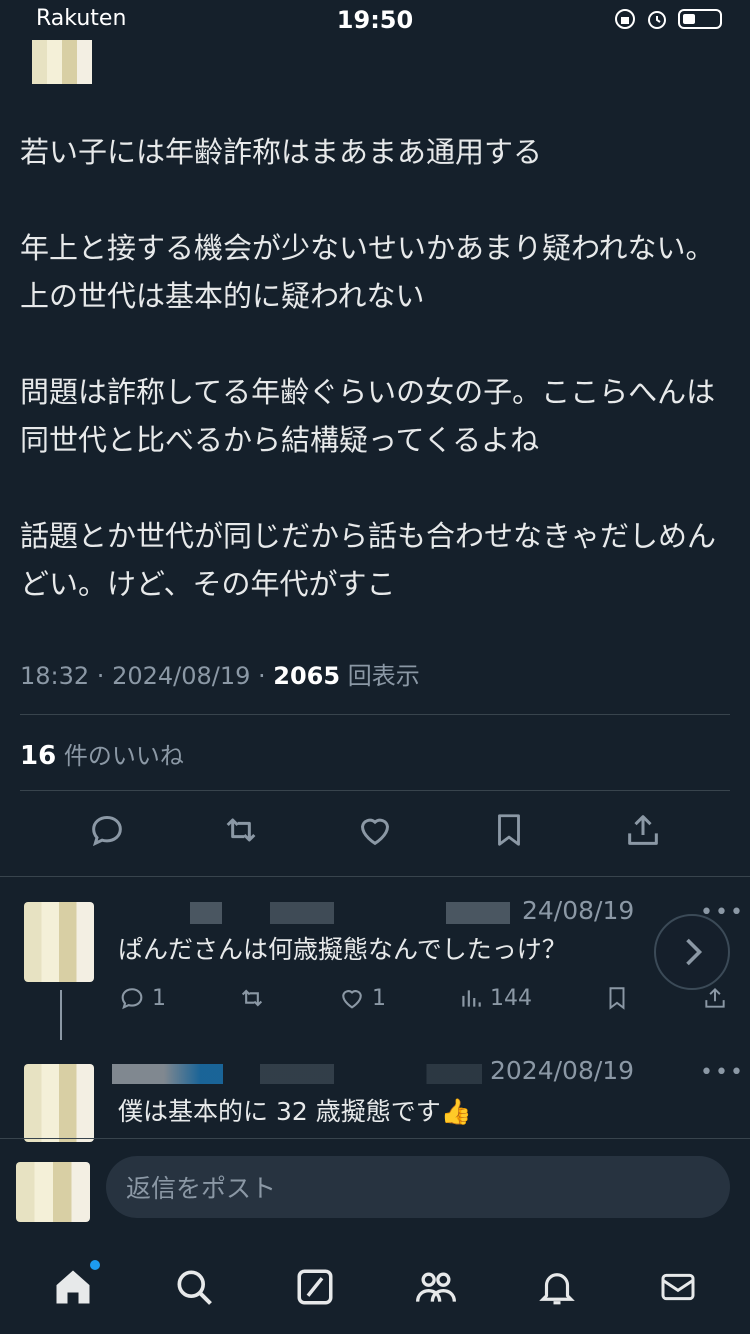 The height and width of the screenshot is (1334, 750). What do you see at coordinates (367, 272) in the screenshot?
I see `tweet-paragraph: 年上と接する機会が少ないせいかあまり疑われない。上の世代は基本的に疑われない` at bounding box center [367, 272].